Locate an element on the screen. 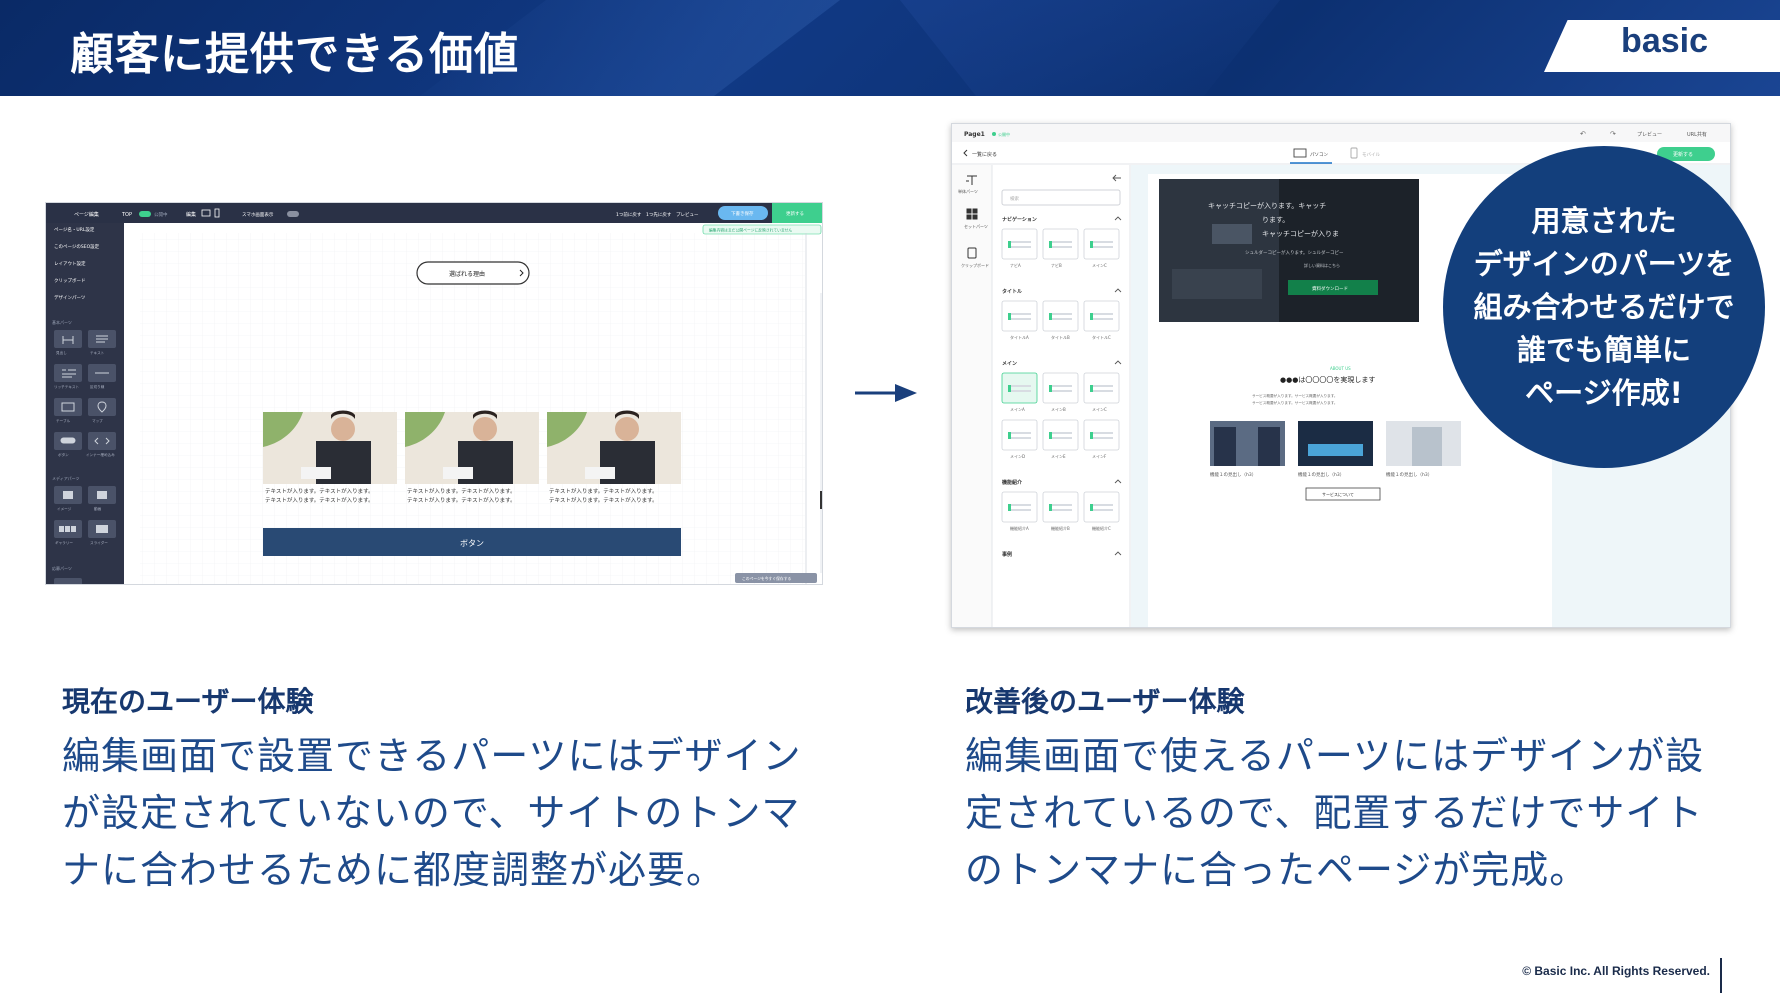 Image resolution: width=1780 pixels, height=993 pixels. status-label: 公開中 is located at coordinates (1004, 134).